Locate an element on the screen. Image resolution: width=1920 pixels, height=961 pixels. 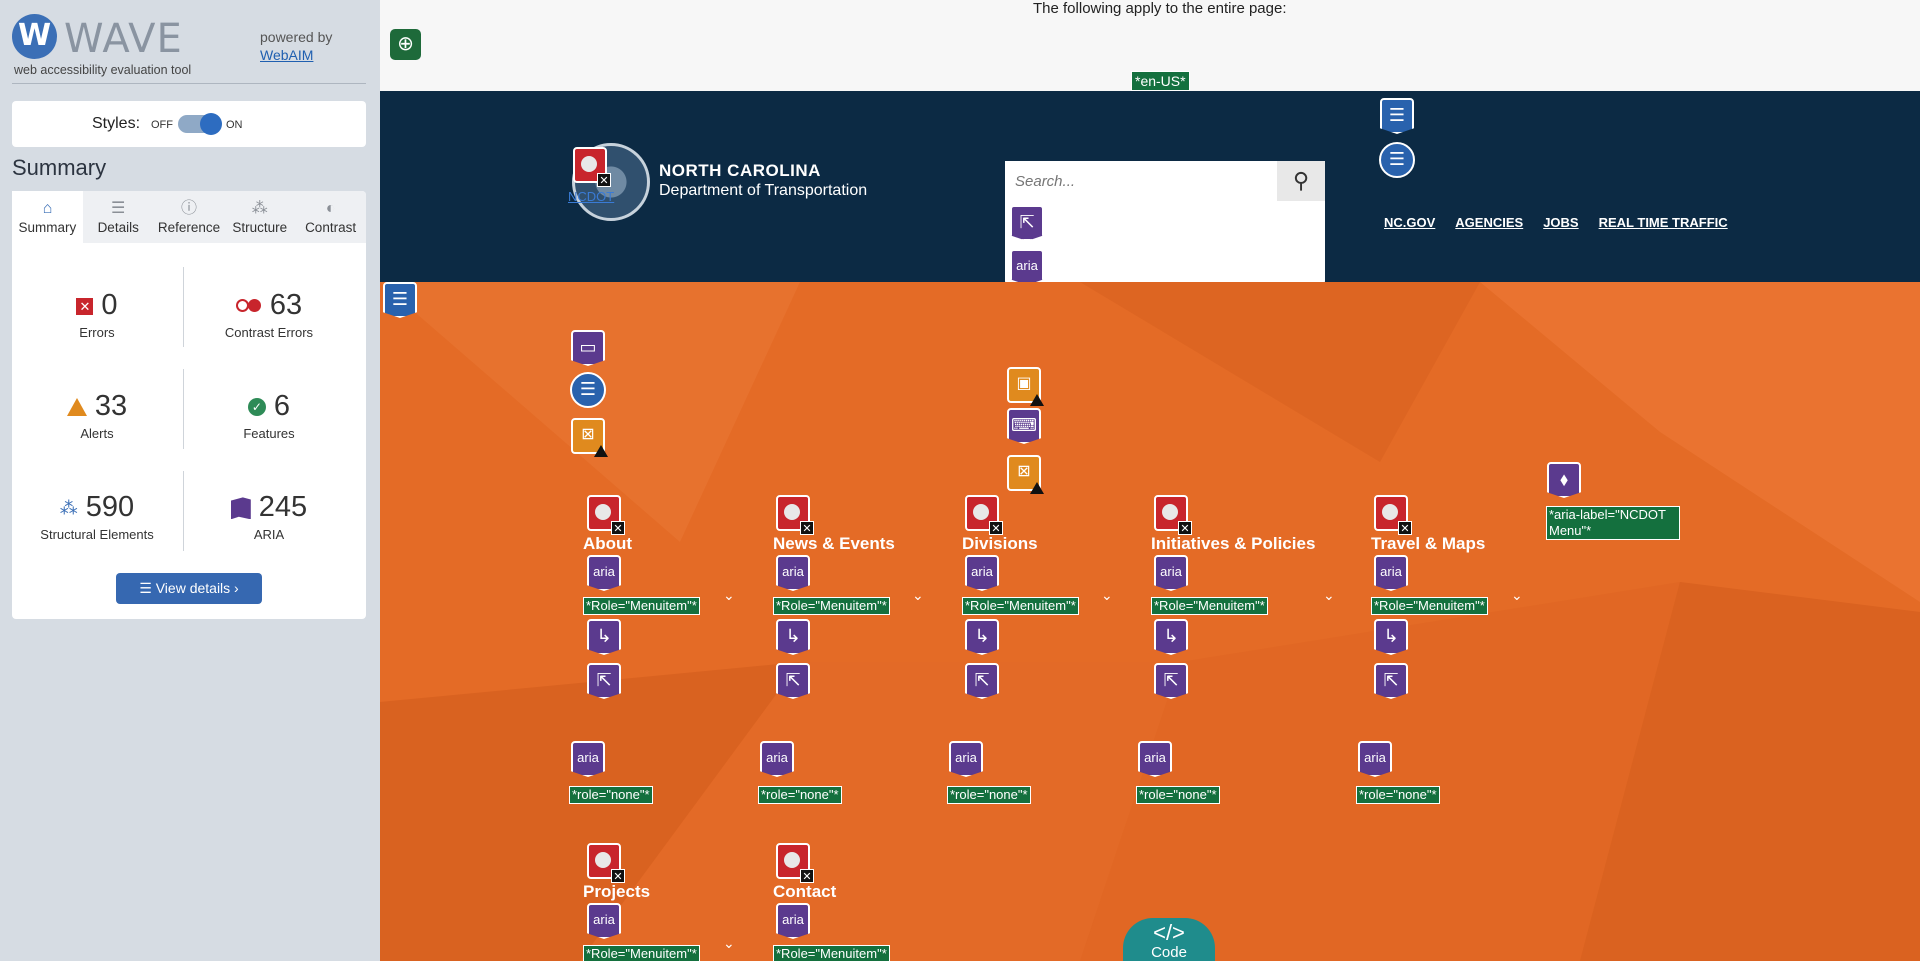
nav-link-agencies: AGENCIES is located at coordinates (1489, 222).